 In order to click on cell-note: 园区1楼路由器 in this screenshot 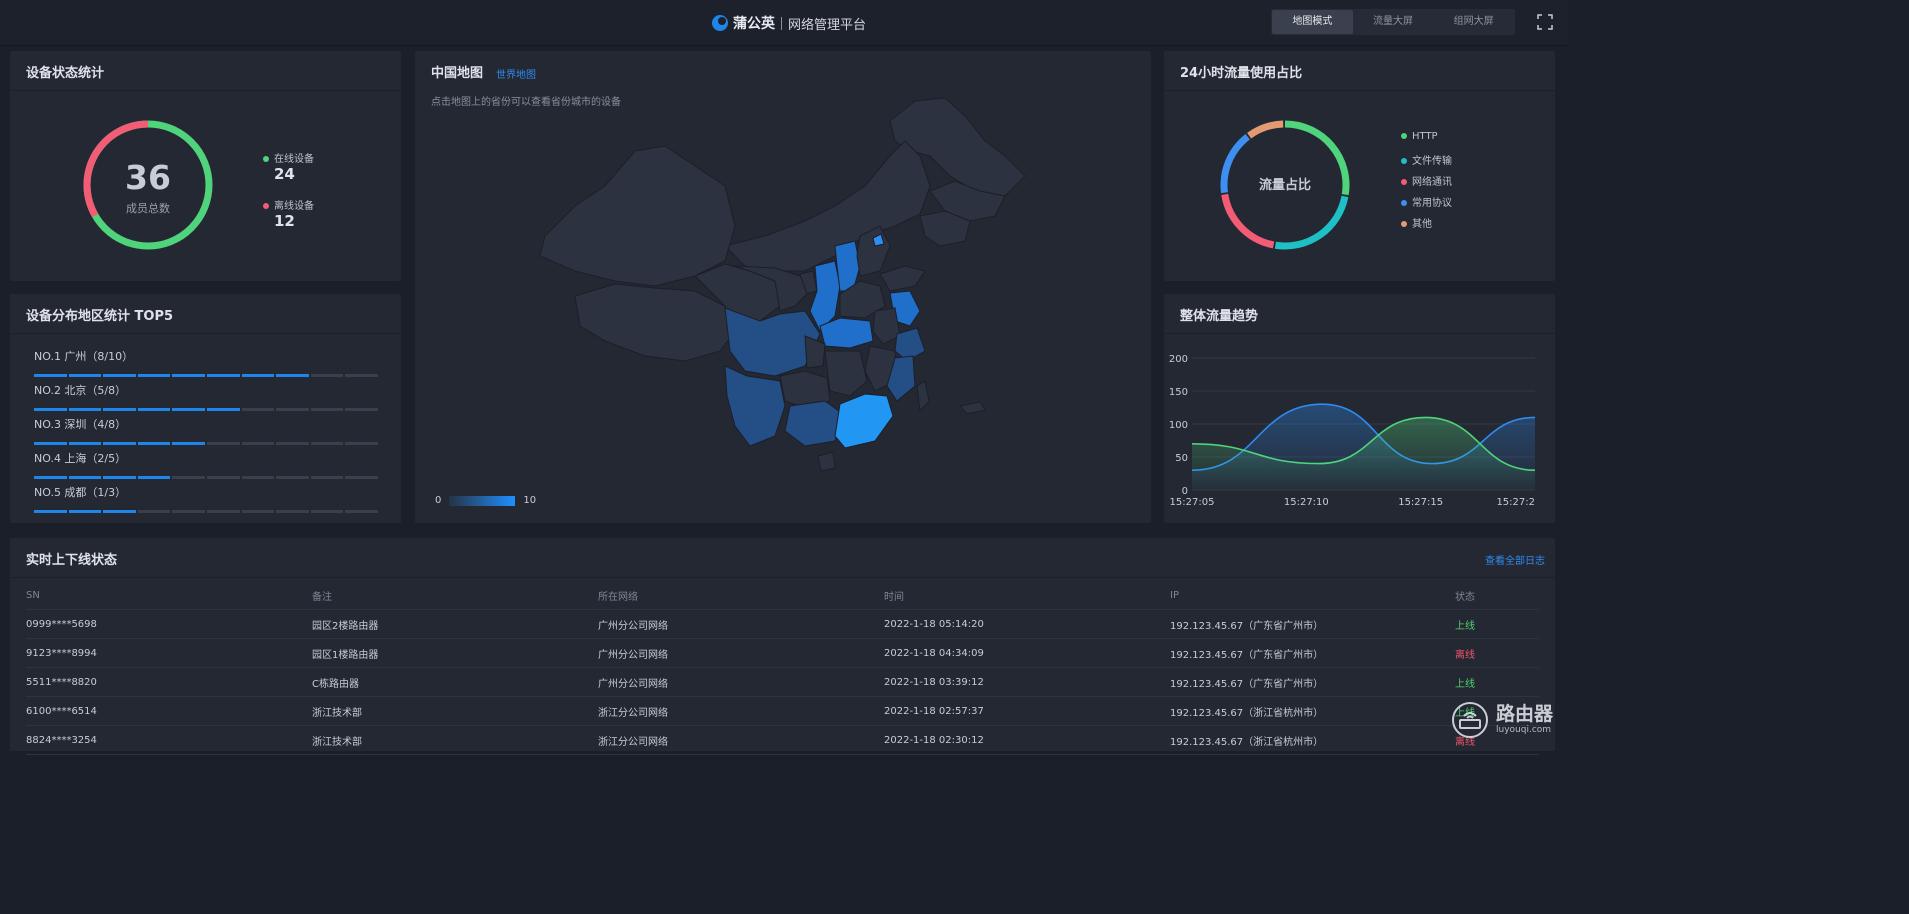, I will do `click(345, 655)`.